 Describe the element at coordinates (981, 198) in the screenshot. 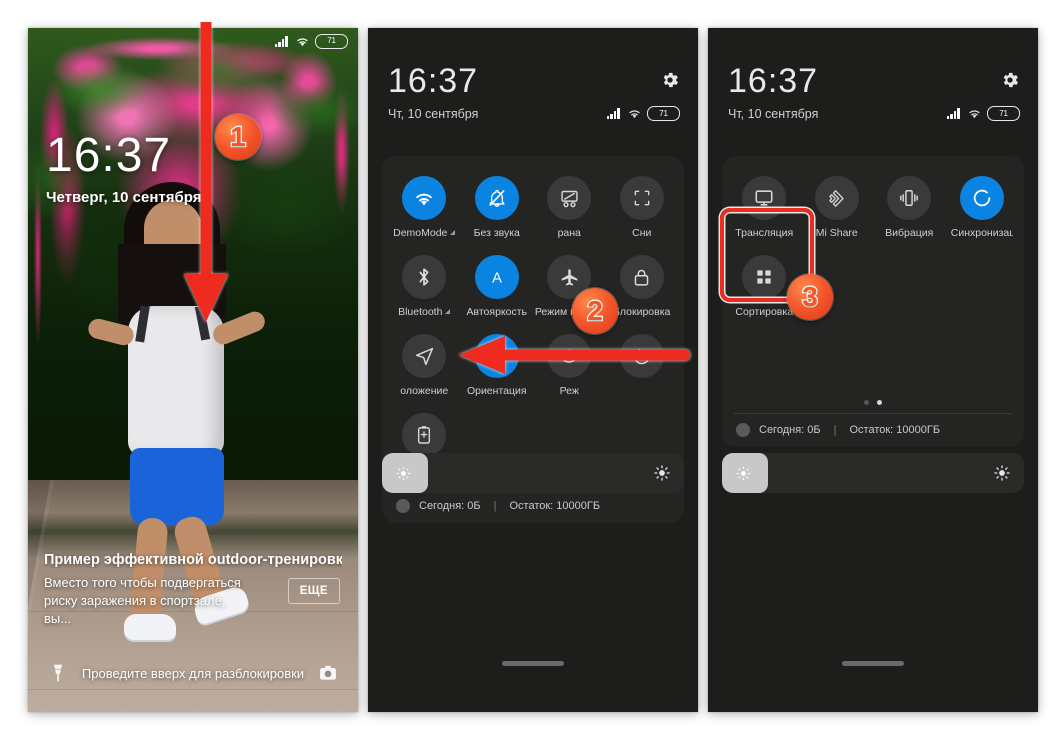

I see `sync-icon` at that location.